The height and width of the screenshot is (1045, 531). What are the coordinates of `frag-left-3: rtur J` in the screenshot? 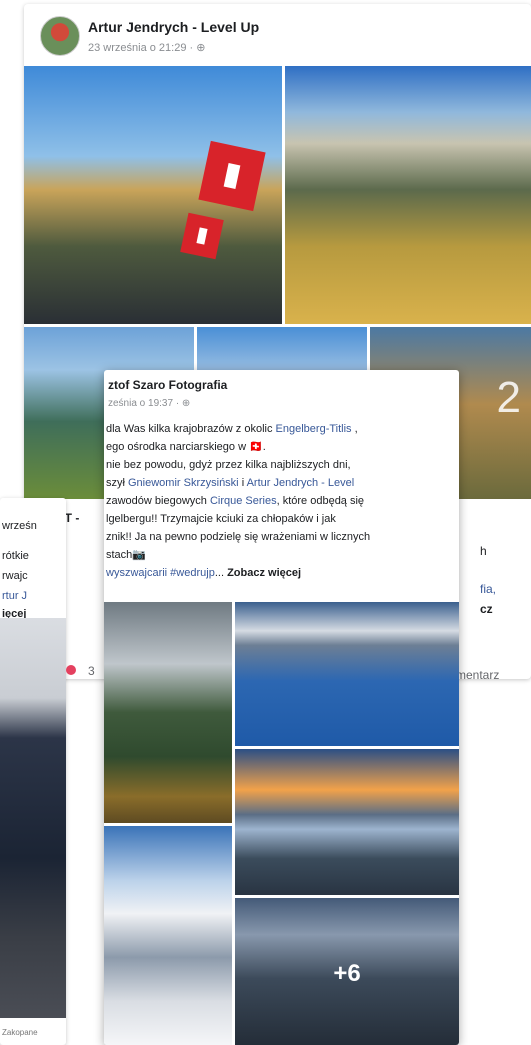 It's located at (14, 596).